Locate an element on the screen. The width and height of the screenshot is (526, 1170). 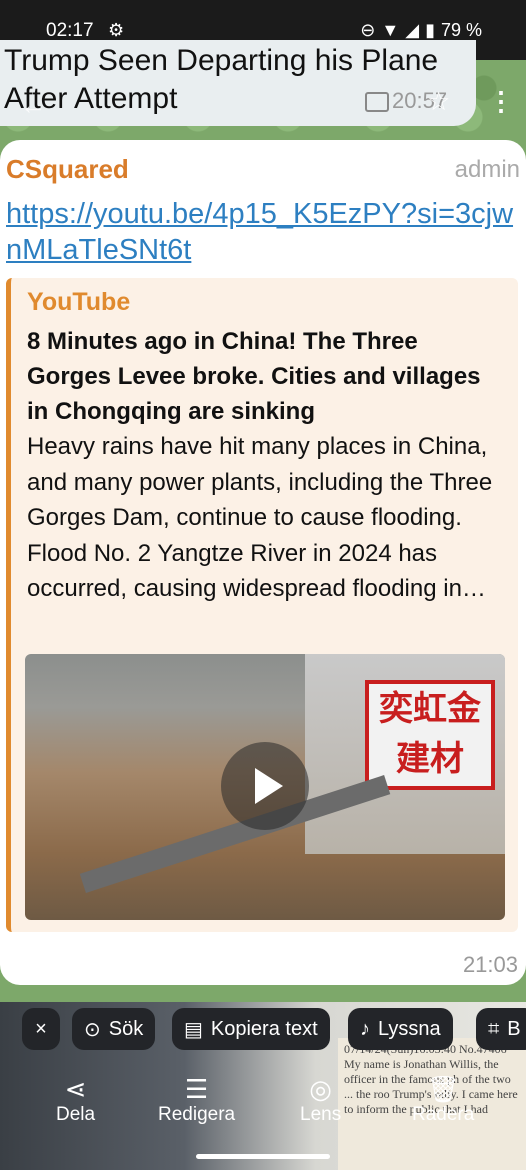
share-label: Dela is located at coordinates (76, 1114).